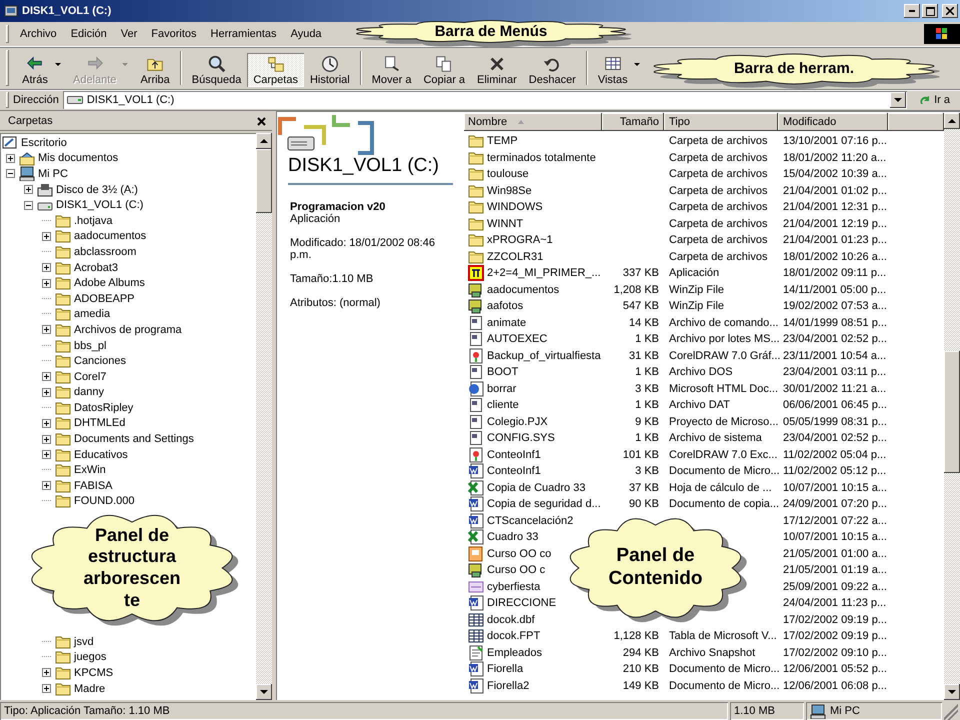 This screenshot has width=960, height=720. What do you see at coordinates (90, 657) in the screenshot?
I see `tree-item: juegos` at bounding box center [90, 657].